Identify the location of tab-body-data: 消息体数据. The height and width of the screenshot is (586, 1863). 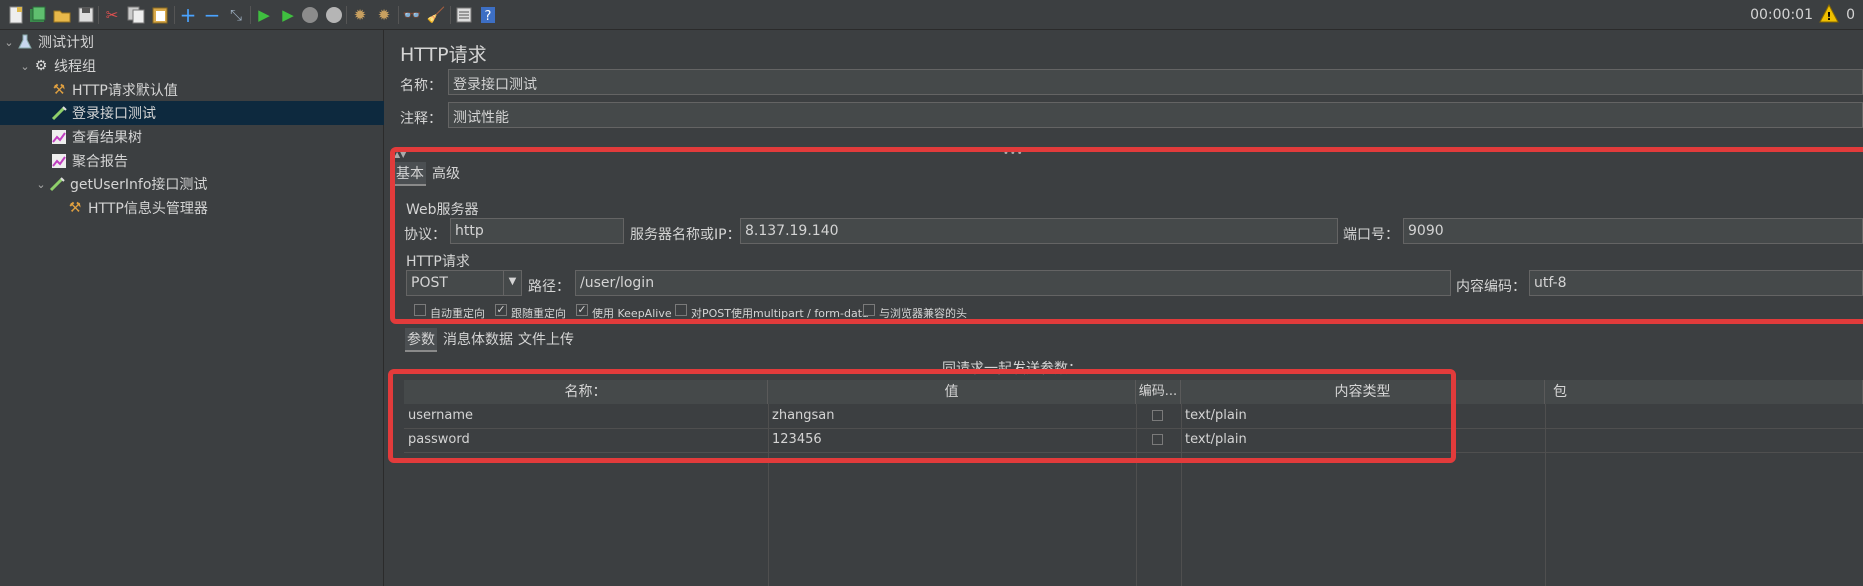
(478, 340).